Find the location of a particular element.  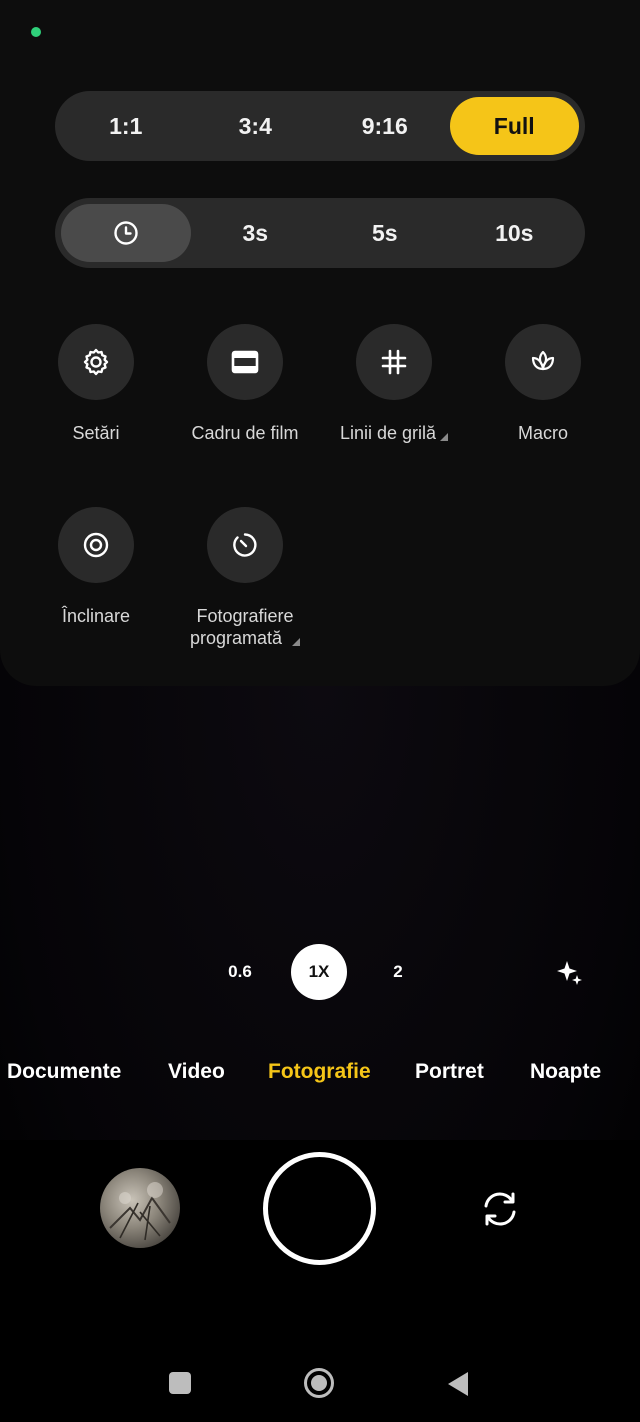

ratio-option-1-1: 1:1 is located at coordinates (126, 126).